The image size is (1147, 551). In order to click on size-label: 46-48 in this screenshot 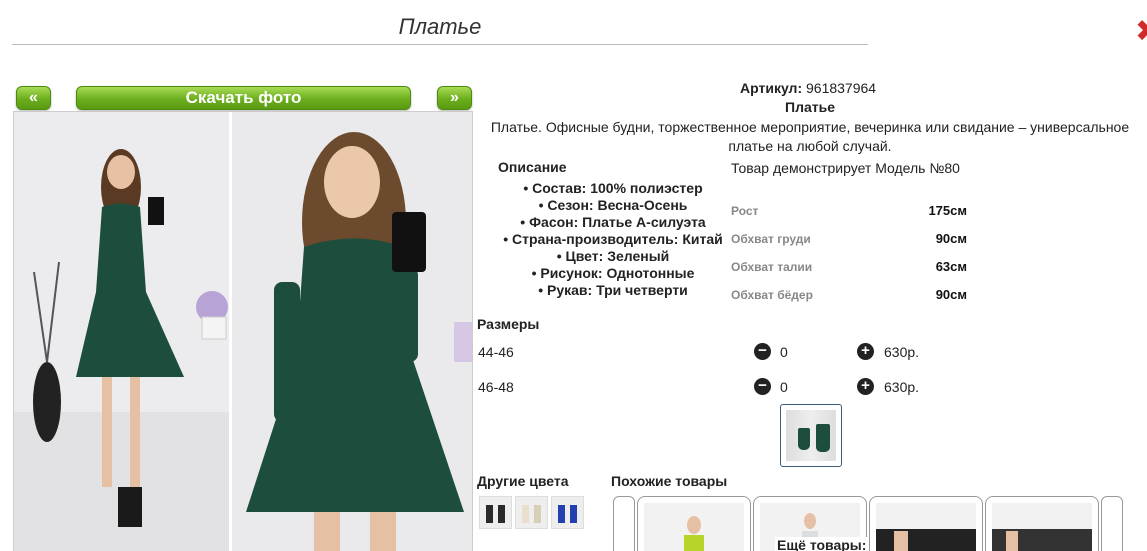, I will do `click(496, 387)`.